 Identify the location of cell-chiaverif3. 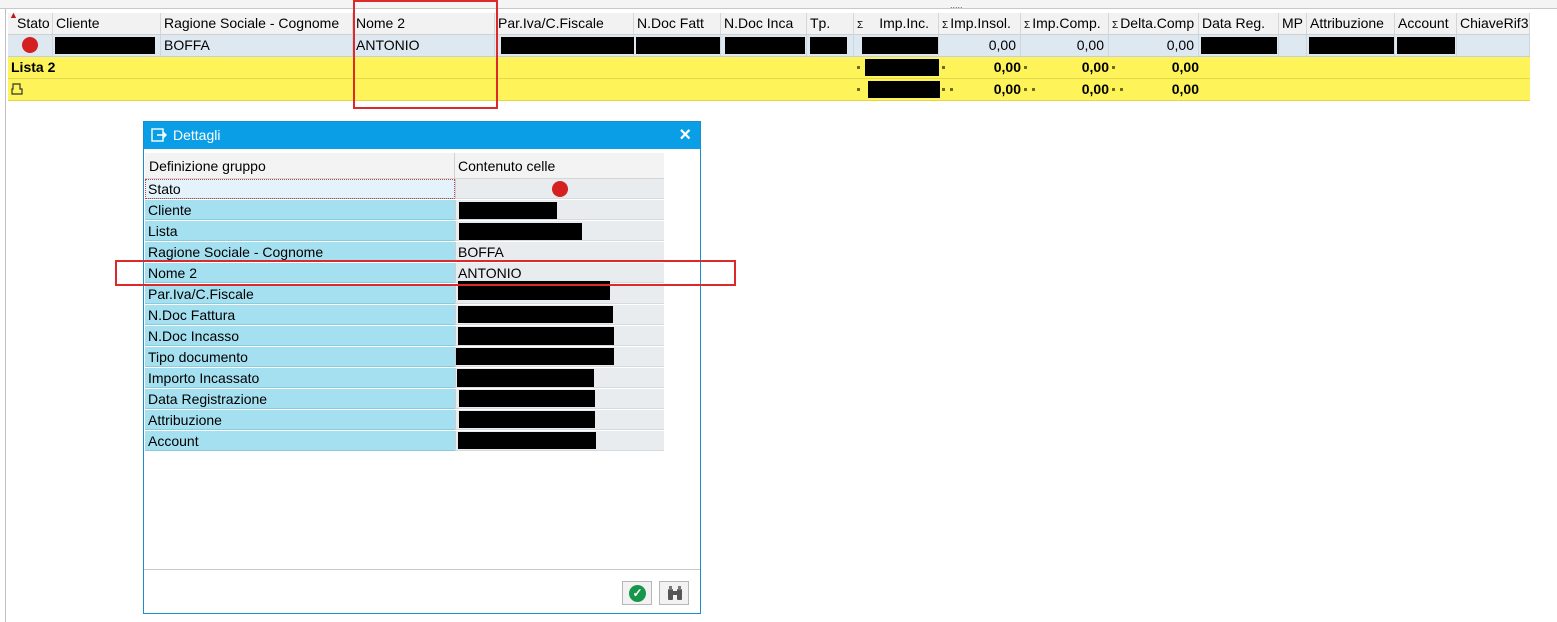
(1493, 45).